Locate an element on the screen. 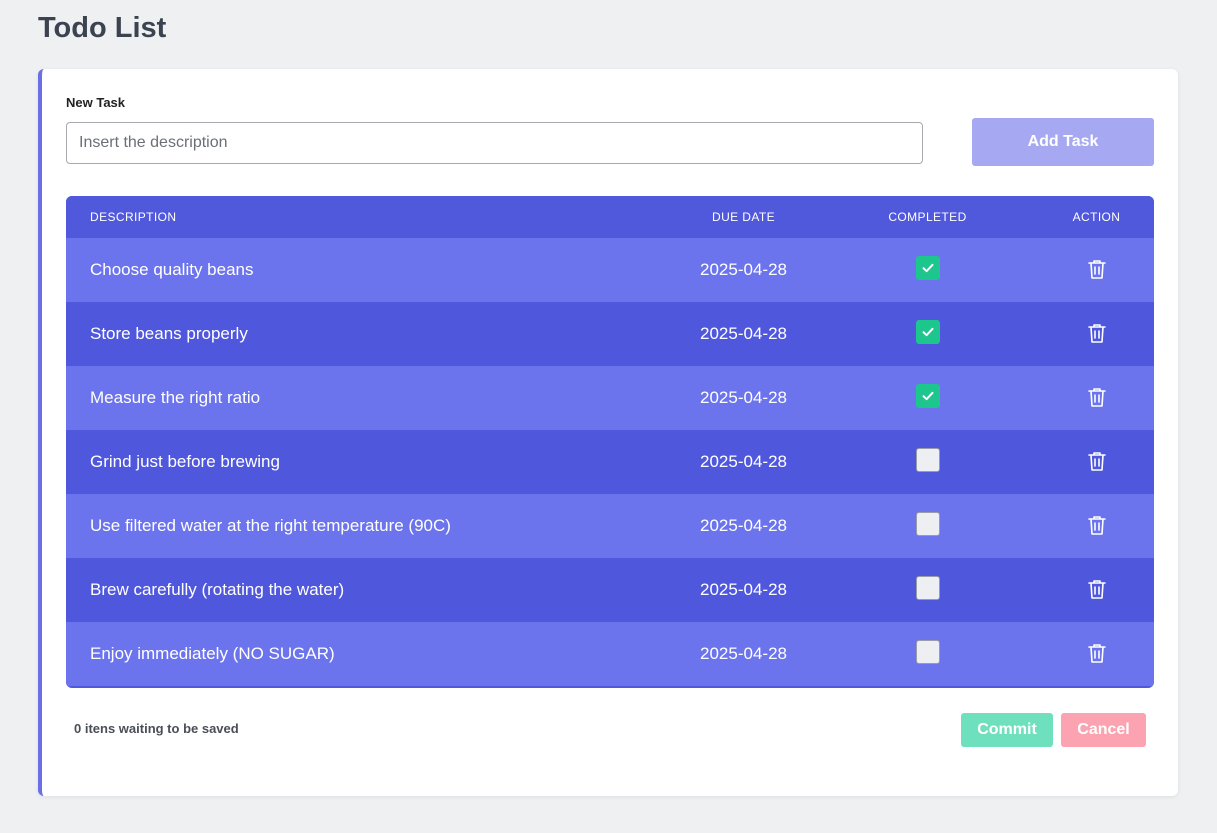  task-description: Brew carefully (rotating the water) is located at coordinates (217, 589).